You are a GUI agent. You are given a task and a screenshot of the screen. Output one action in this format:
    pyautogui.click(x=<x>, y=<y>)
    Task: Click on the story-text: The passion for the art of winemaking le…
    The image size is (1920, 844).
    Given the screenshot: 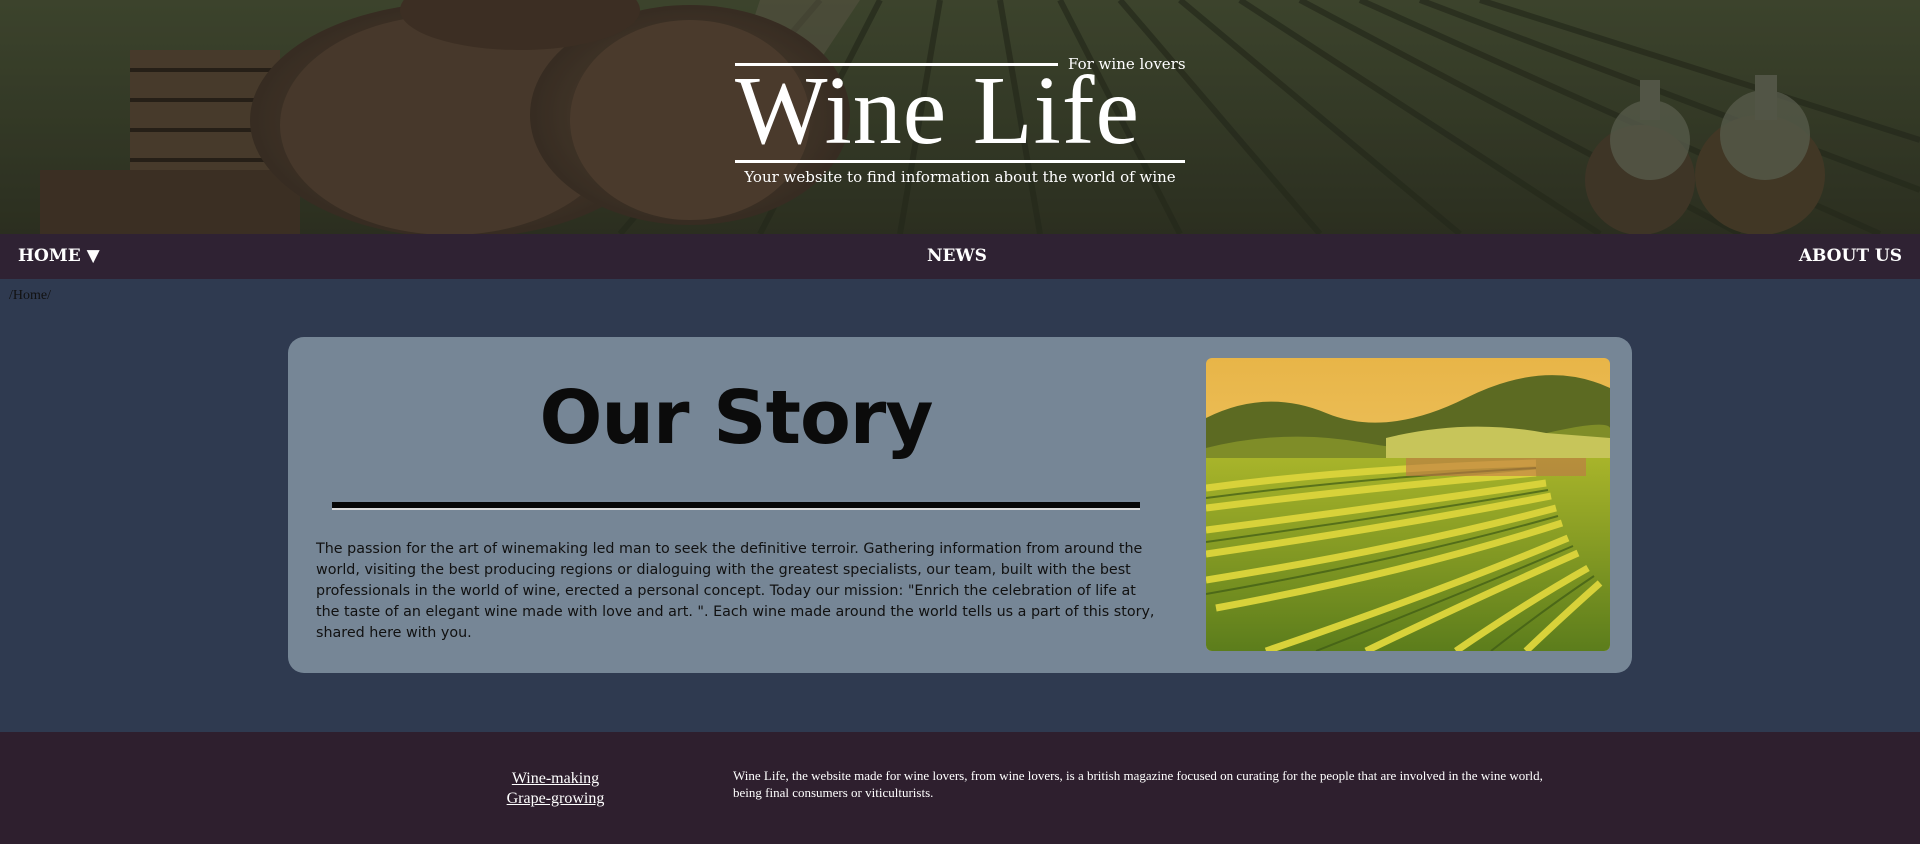 What is the action you would take?
    pyautogui.click(x=735, y=591)
    